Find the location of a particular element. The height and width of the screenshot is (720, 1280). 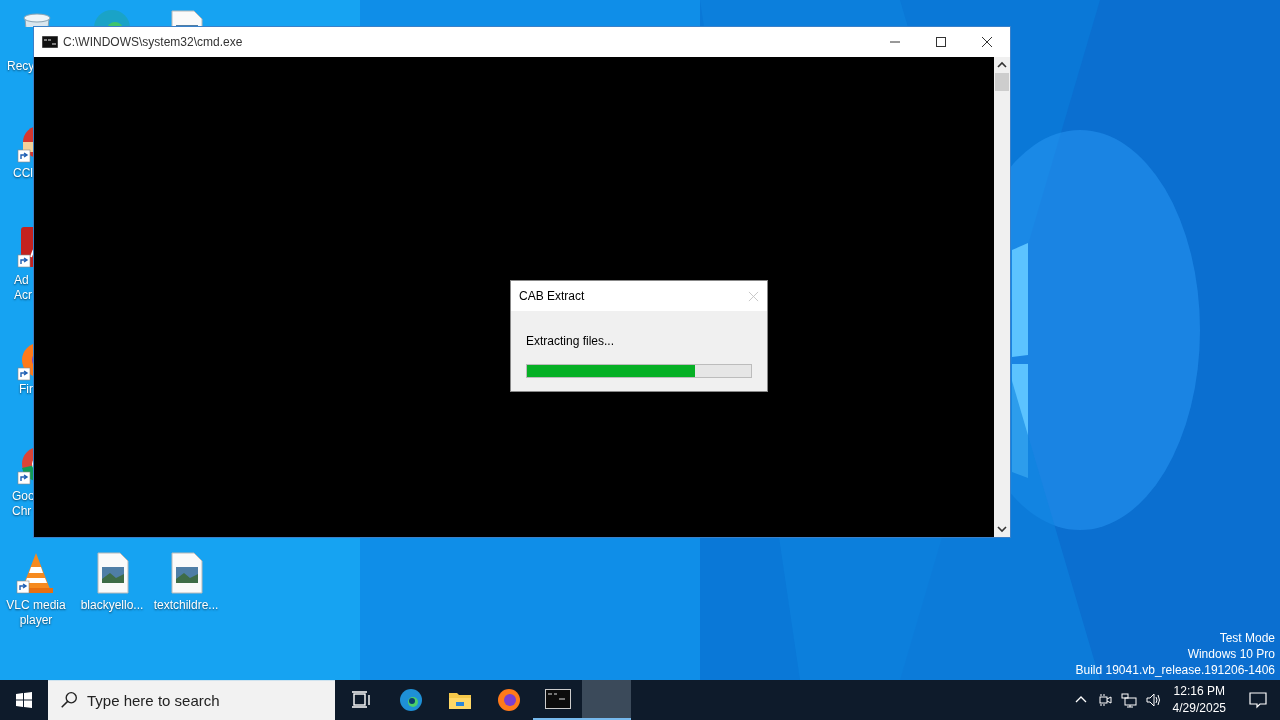

icon-label: Ad Acr is located at coordinates (23, 288).